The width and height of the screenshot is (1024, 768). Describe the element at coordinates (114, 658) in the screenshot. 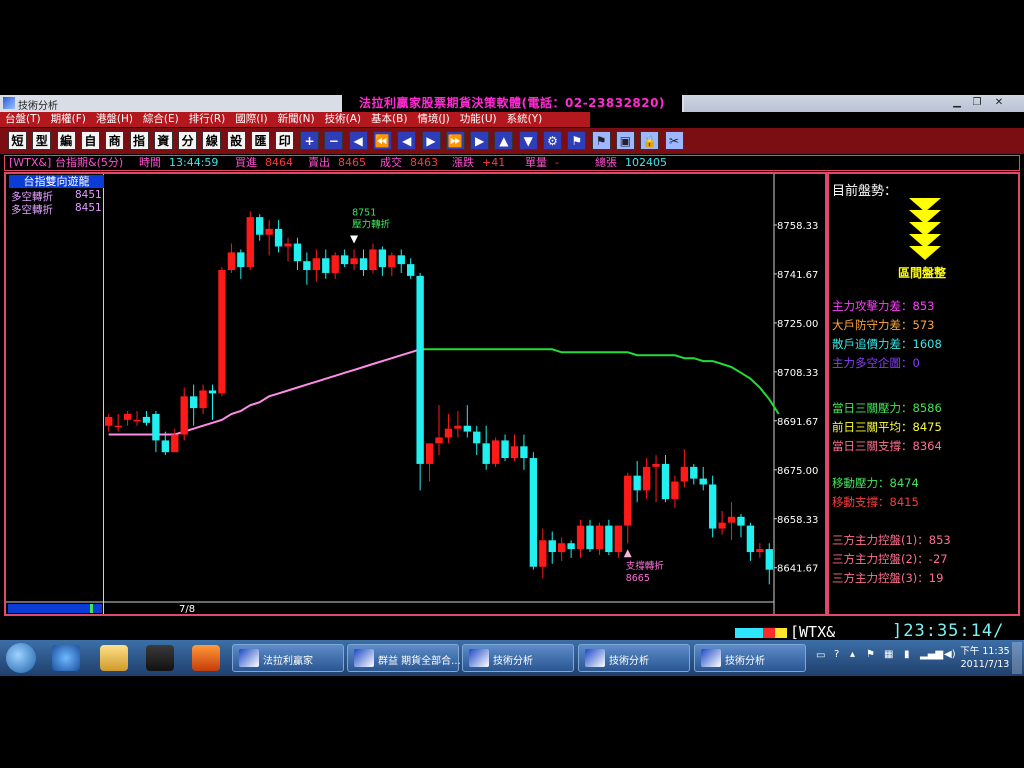

I see `folder-icon` at that location.